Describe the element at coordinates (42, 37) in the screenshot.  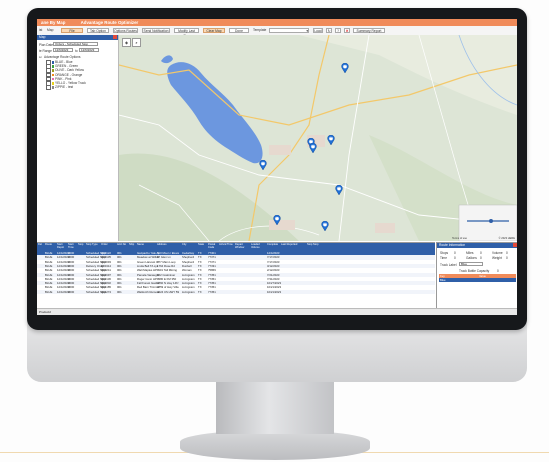
I see `panel-header-label: Map` at that location.